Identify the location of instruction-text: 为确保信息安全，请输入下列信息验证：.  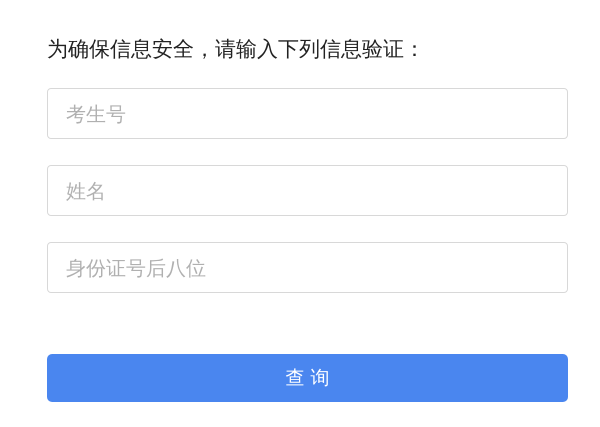
(236, 49).